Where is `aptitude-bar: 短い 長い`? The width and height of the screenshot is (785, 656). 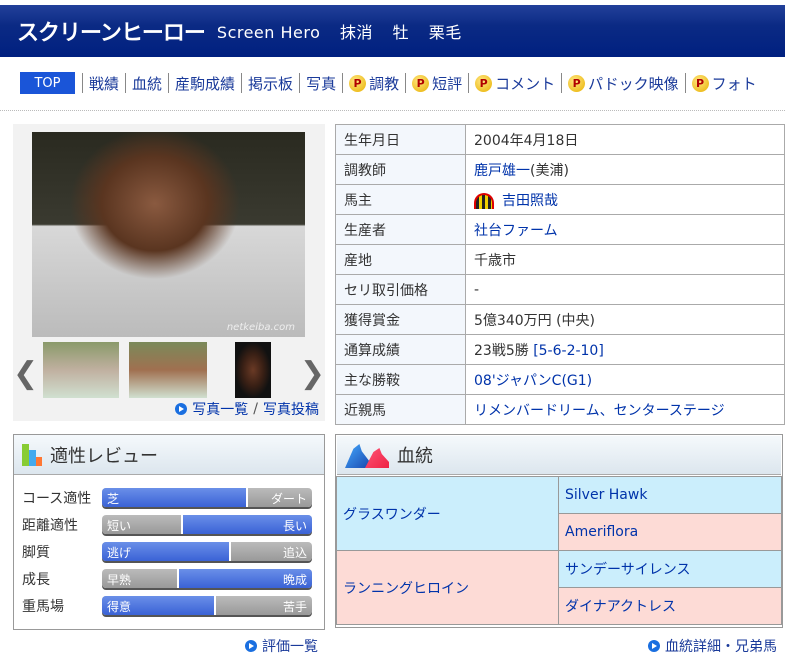 aptitude-bar: 短い 長い is located at coordinates (207, 524).